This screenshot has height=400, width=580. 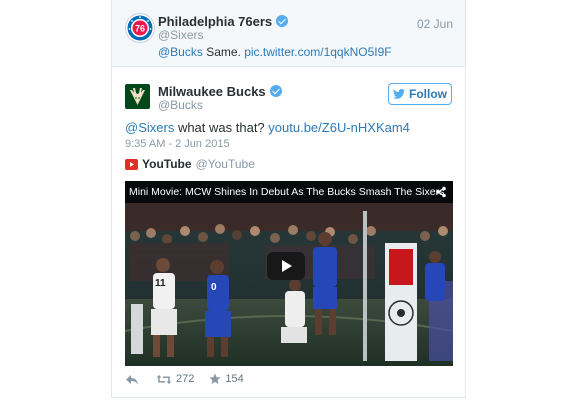 What do you see at coordinates (215, 379) in the screenshot?
I see `favorite-star-icon` at bounding box center [215, 379].